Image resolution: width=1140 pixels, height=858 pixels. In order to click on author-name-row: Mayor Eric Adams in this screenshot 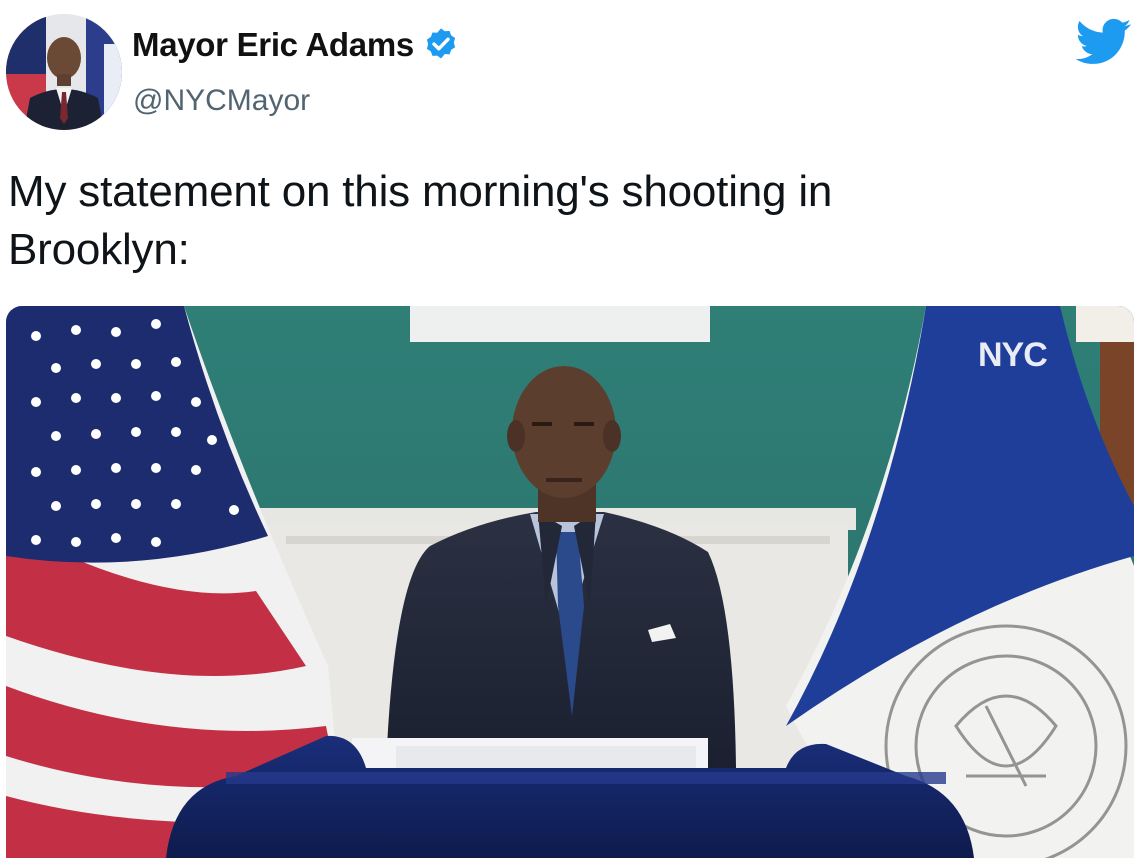, I will do `click(296, 45)`.